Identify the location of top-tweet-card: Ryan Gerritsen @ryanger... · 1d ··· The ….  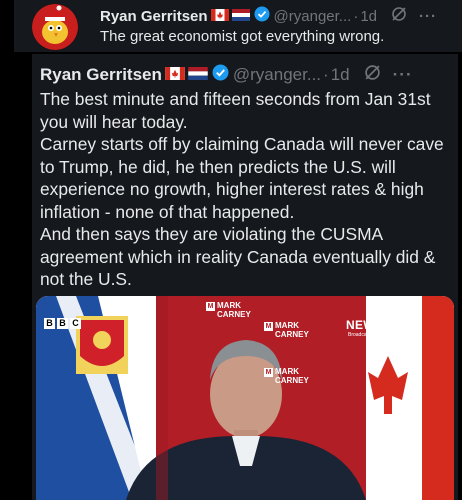
(238, 26).